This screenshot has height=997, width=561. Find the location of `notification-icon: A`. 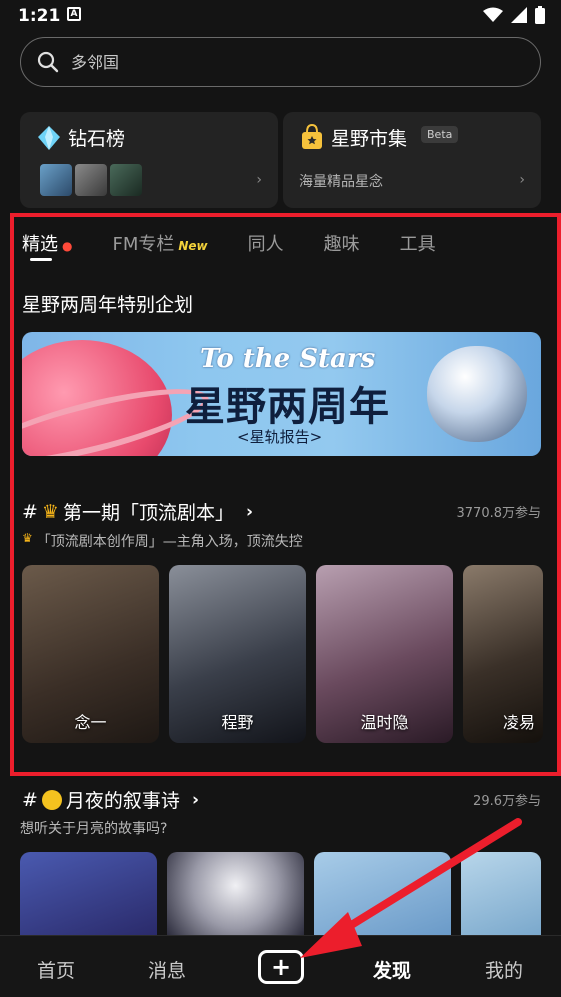

notification-icon: A is located at coordinates (74, 14).